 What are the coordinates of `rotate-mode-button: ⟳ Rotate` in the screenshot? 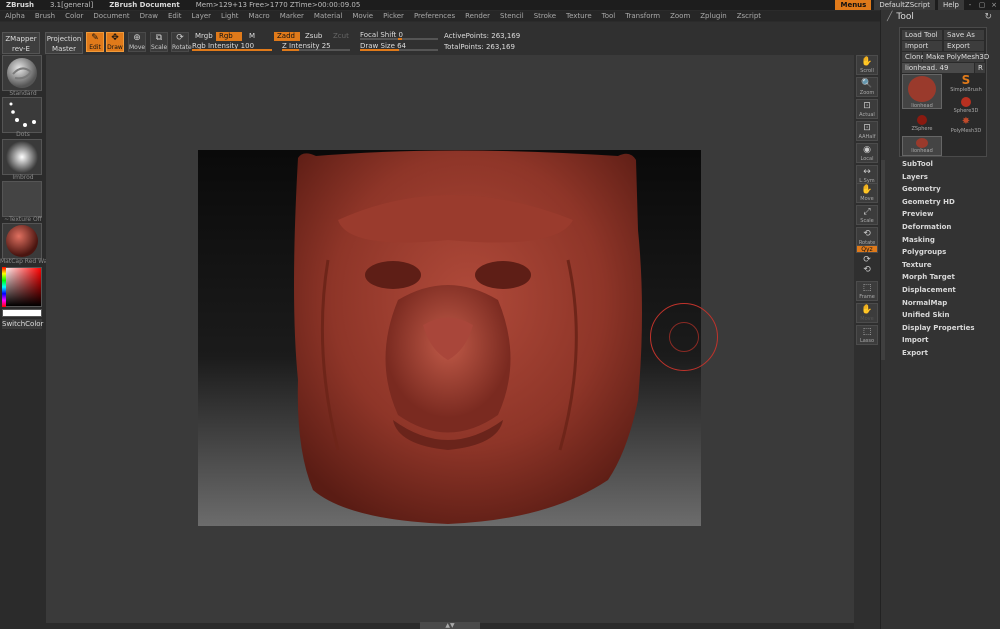 It's located at (181, 42).